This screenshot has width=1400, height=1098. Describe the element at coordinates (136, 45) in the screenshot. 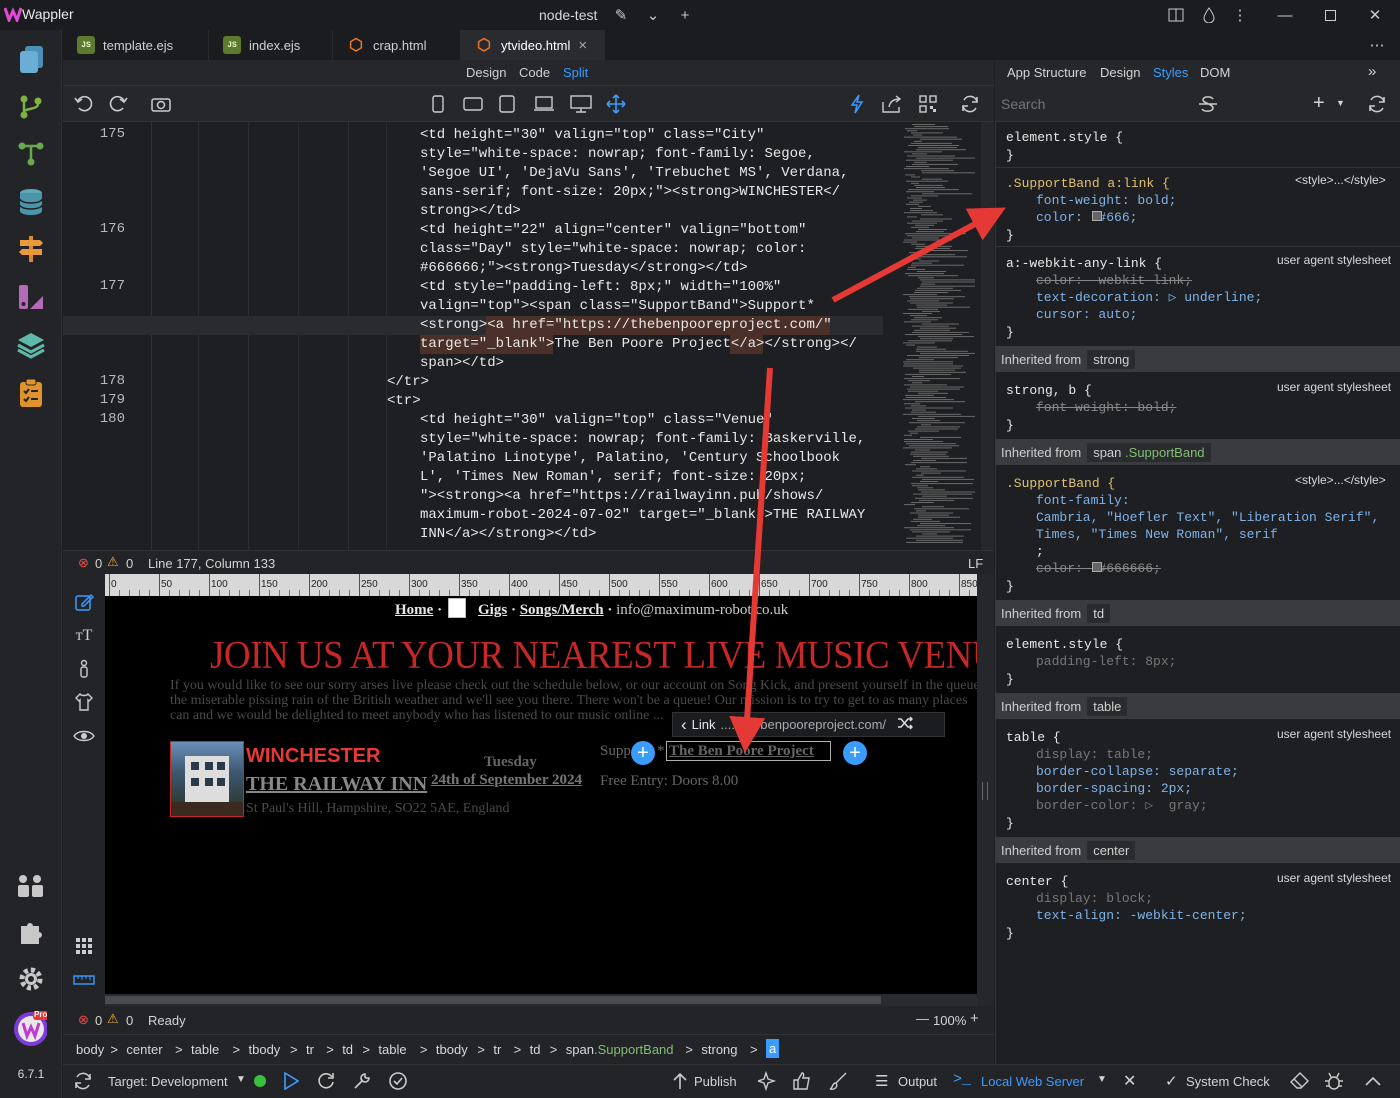

I see `tab-template-ejs: JS template.ejs` at that location.